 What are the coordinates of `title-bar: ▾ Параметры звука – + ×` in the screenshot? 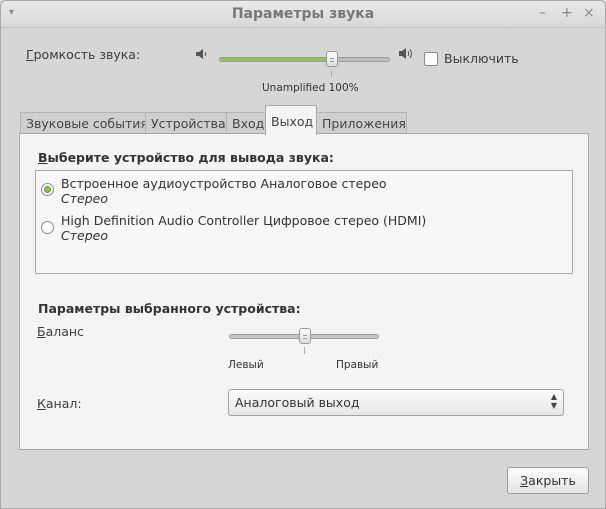 It's located at (303, 14).